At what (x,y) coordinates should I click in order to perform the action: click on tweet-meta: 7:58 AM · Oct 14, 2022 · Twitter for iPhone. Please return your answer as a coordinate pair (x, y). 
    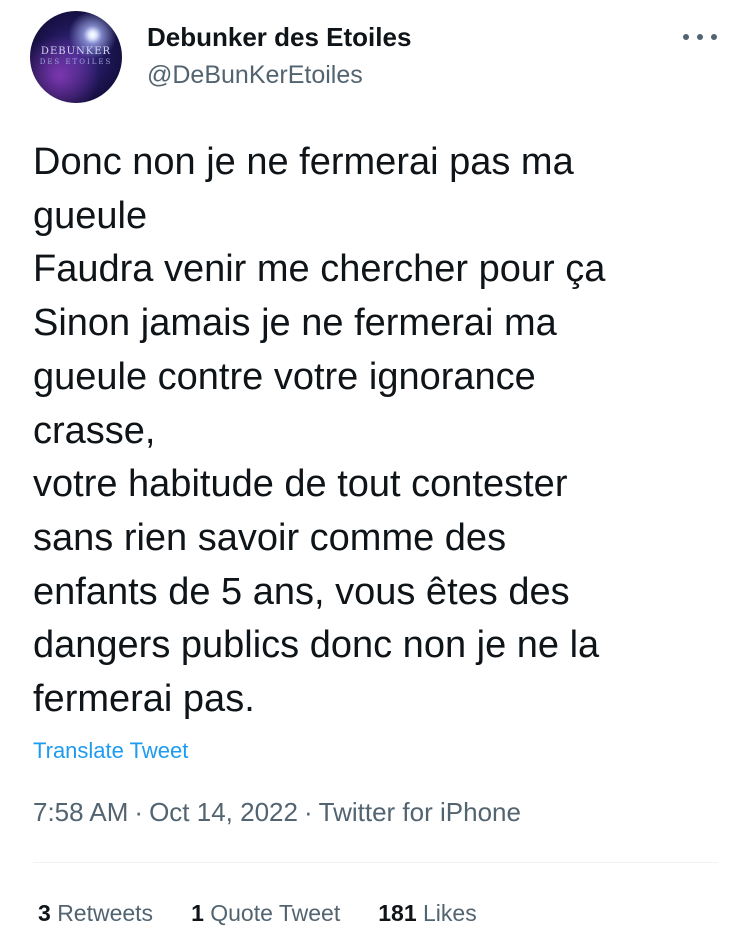
    Looking at the image, I should click on (277, 812).